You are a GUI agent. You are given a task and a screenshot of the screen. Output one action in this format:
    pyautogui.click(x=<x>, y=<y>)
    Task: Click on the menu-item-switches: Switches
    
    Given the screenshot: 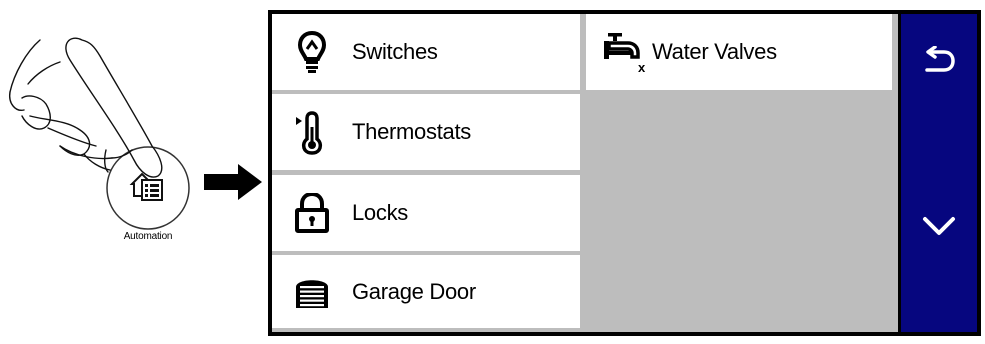 What is the action you would take?
    pyautogui.click(x=426, y=52)
    